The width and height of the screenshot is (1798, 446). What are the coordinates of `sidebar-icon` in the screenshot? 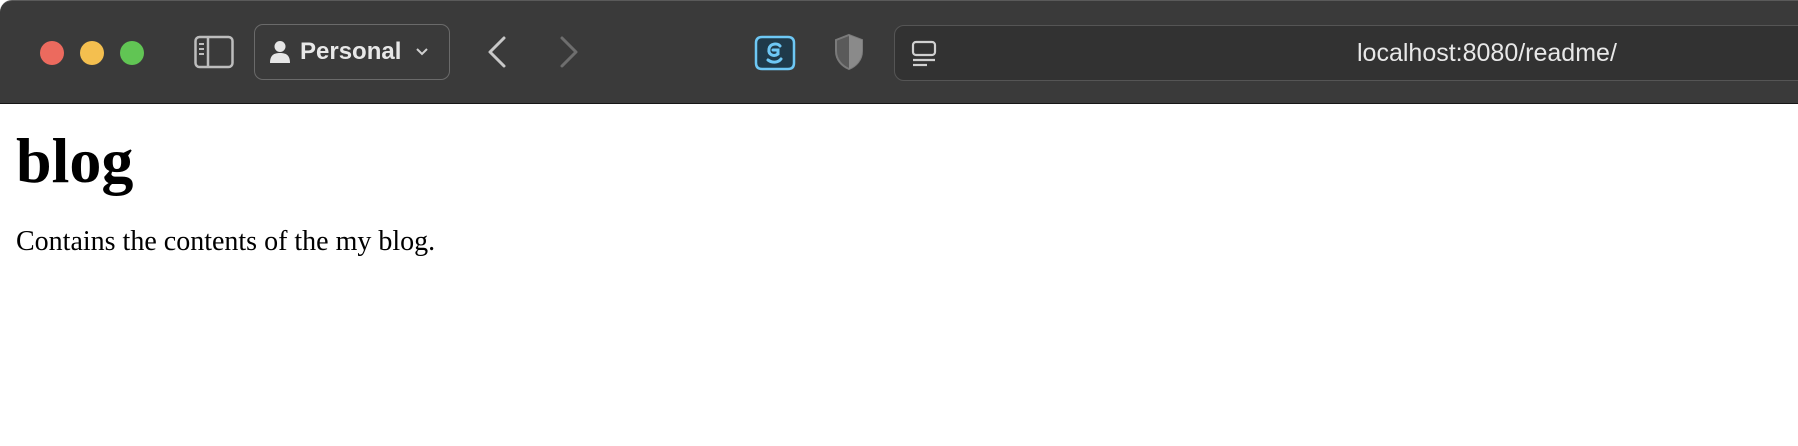 It's located at (214, 52).